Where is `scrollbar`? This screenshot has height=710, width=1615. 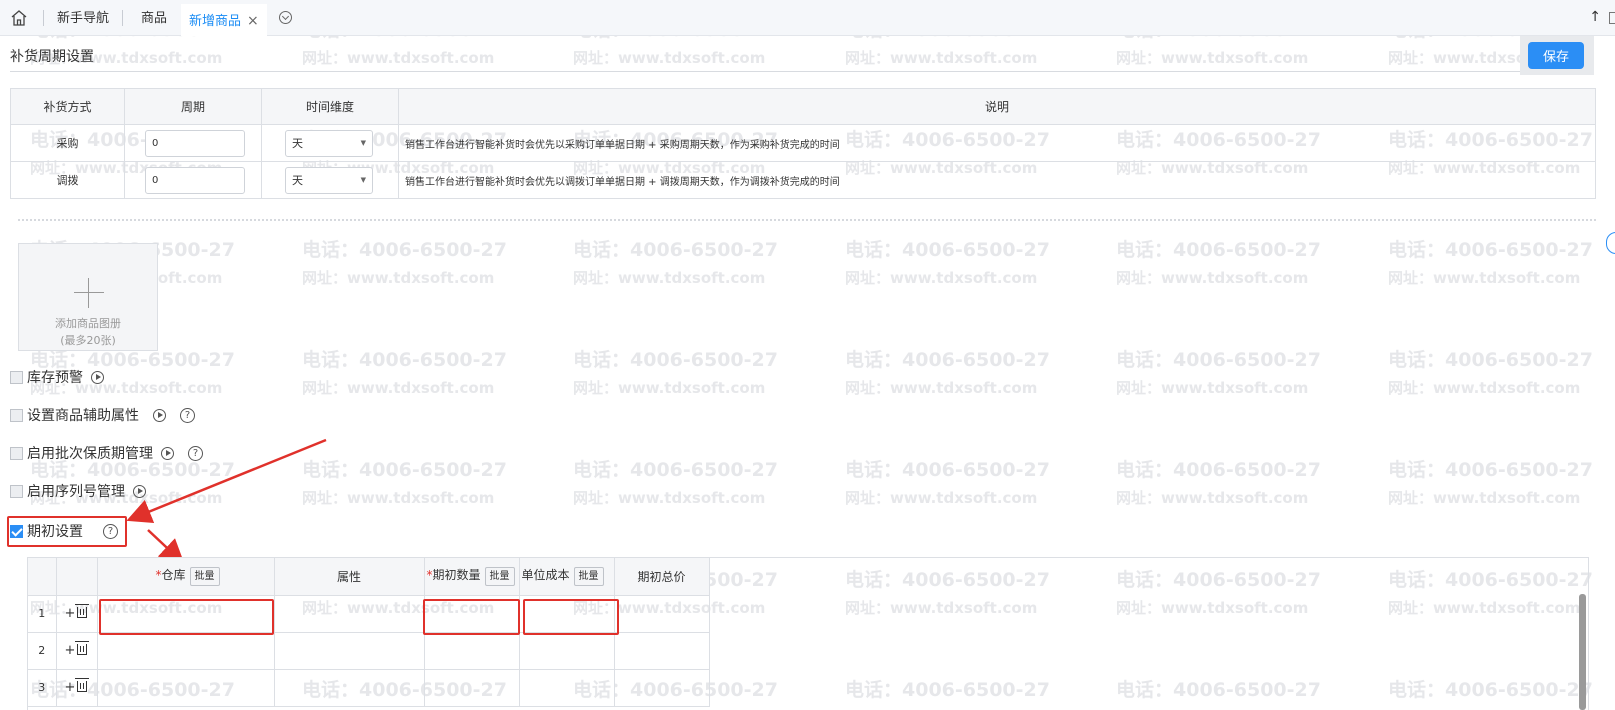
scrollbar is located at coordinates (1582, 652).